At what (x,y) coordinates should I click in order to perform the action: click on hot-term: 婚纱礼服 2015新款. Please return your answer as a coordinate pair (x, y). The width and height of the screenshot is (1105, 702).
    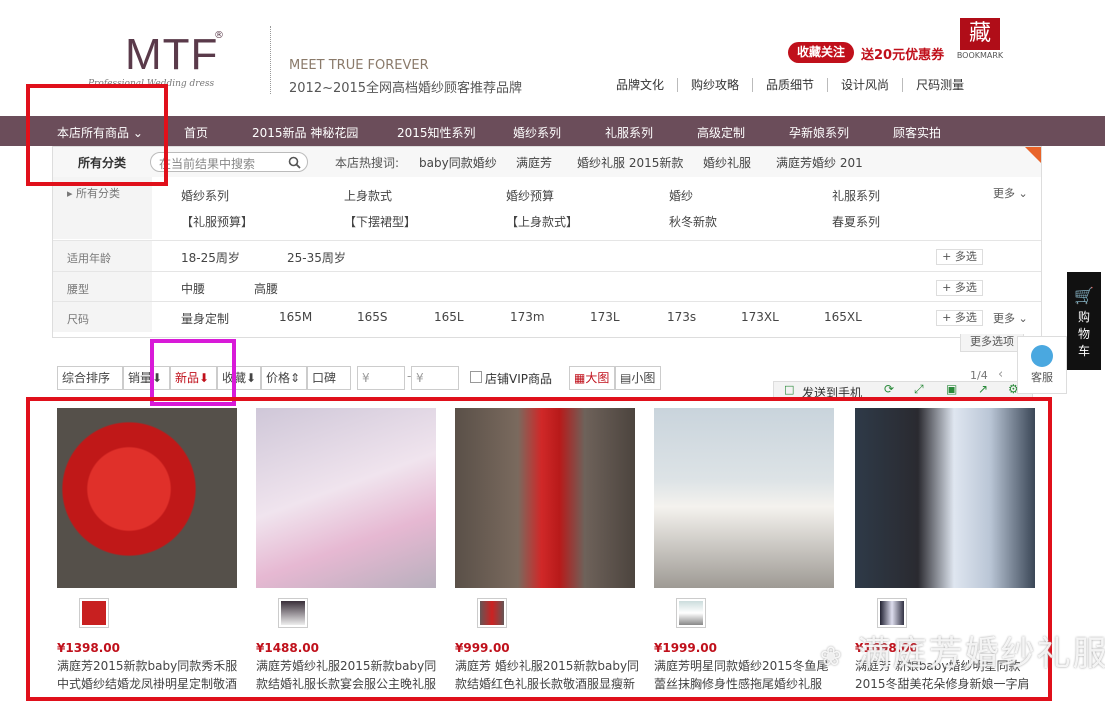
    Looking at the image, I should click on (630, 162).